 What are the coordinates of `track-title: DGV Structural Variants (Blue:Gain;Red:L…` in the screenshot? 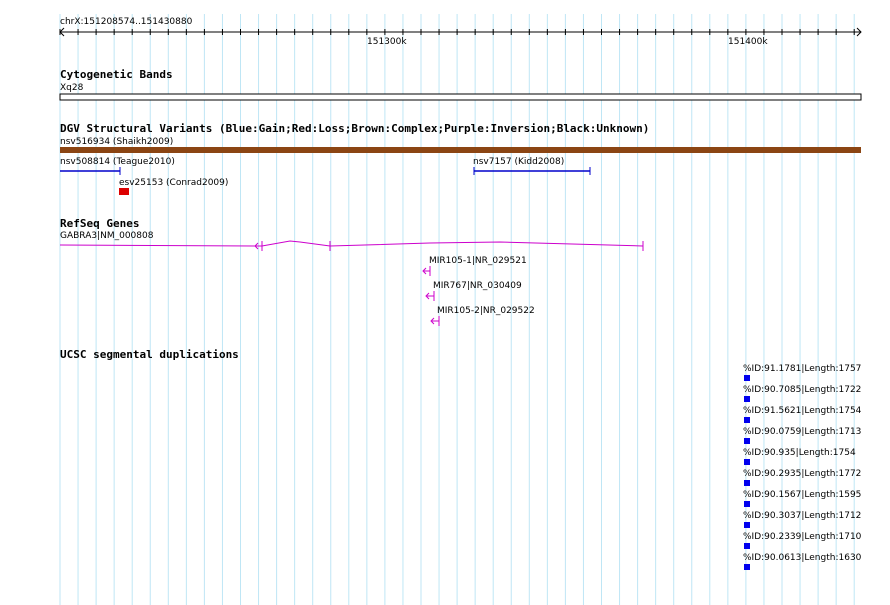 It's located at (354, 128).